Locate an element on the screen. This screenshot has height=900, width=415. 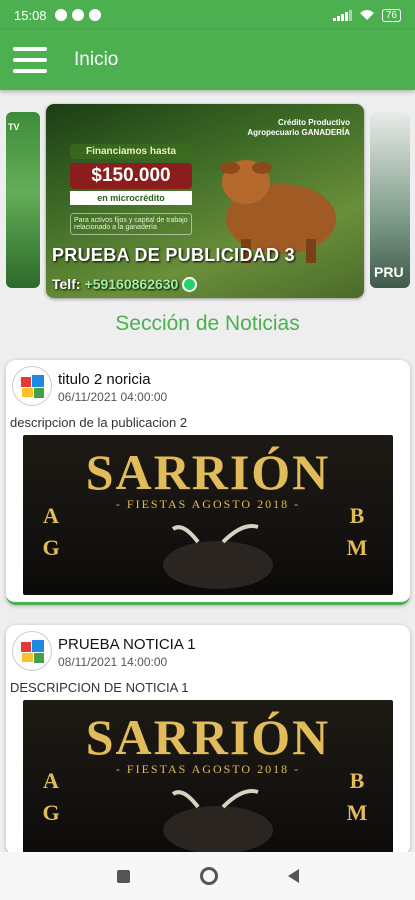
recent-apps-icon is located at coordinates (123, 876).